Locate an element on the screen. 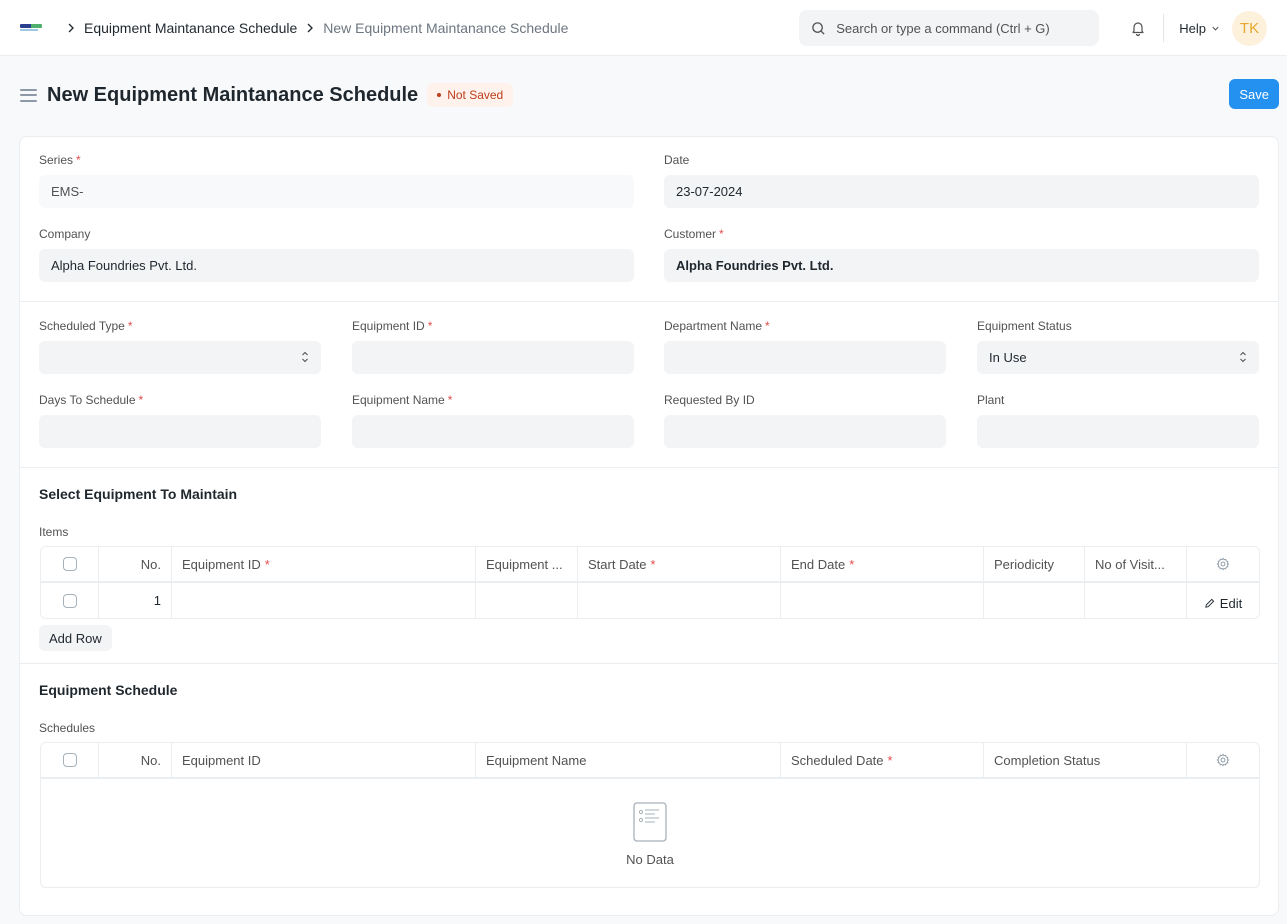 The width and height of the screenshot is (1287, 924). scrollbar-track is located at coordinates (1283, 475).